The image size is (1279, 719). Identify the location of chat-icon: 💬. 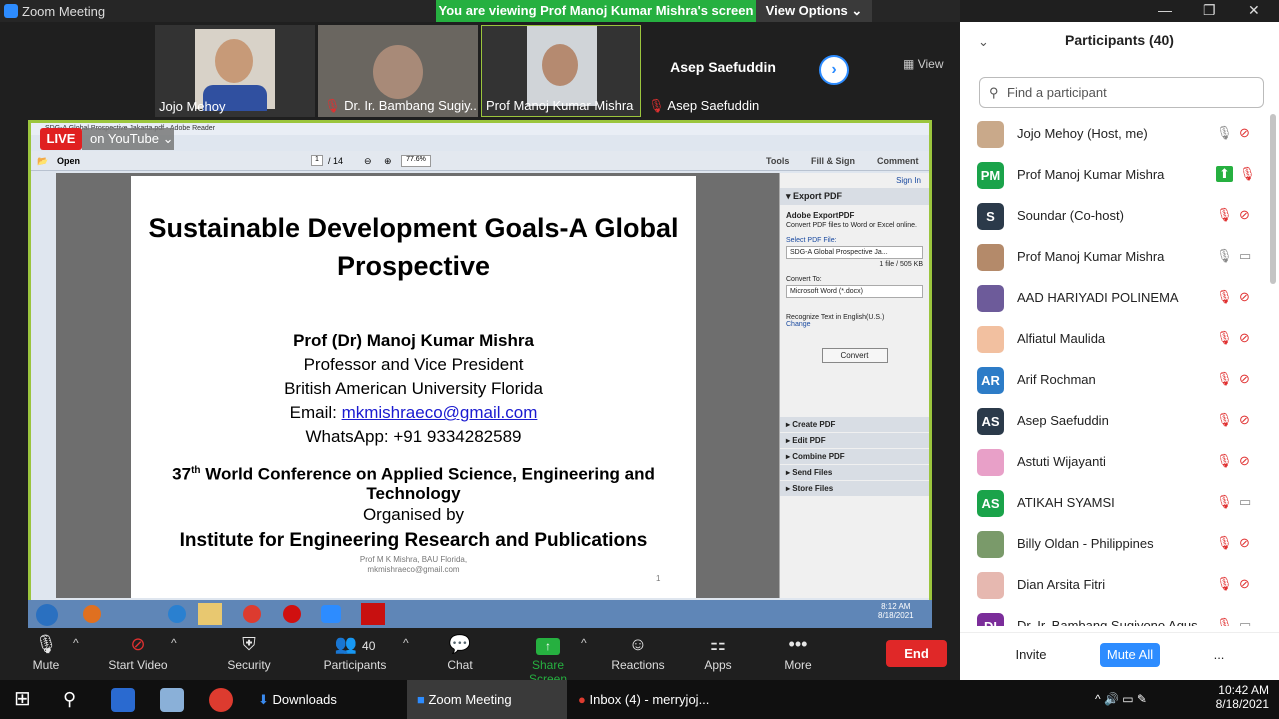
(460, 644).